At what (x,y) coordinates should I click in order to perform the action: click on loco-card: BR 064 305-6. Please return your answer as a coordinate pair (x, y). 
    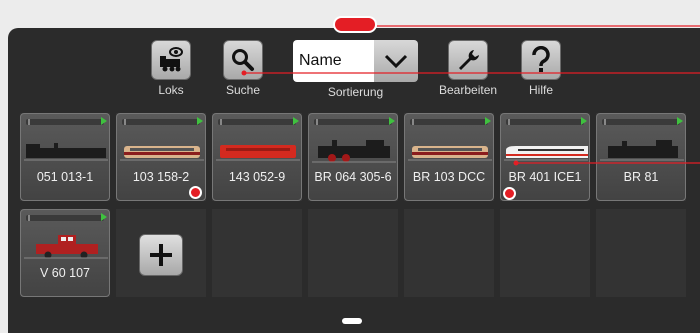
    Looking at the image, I should click on (353, 157).